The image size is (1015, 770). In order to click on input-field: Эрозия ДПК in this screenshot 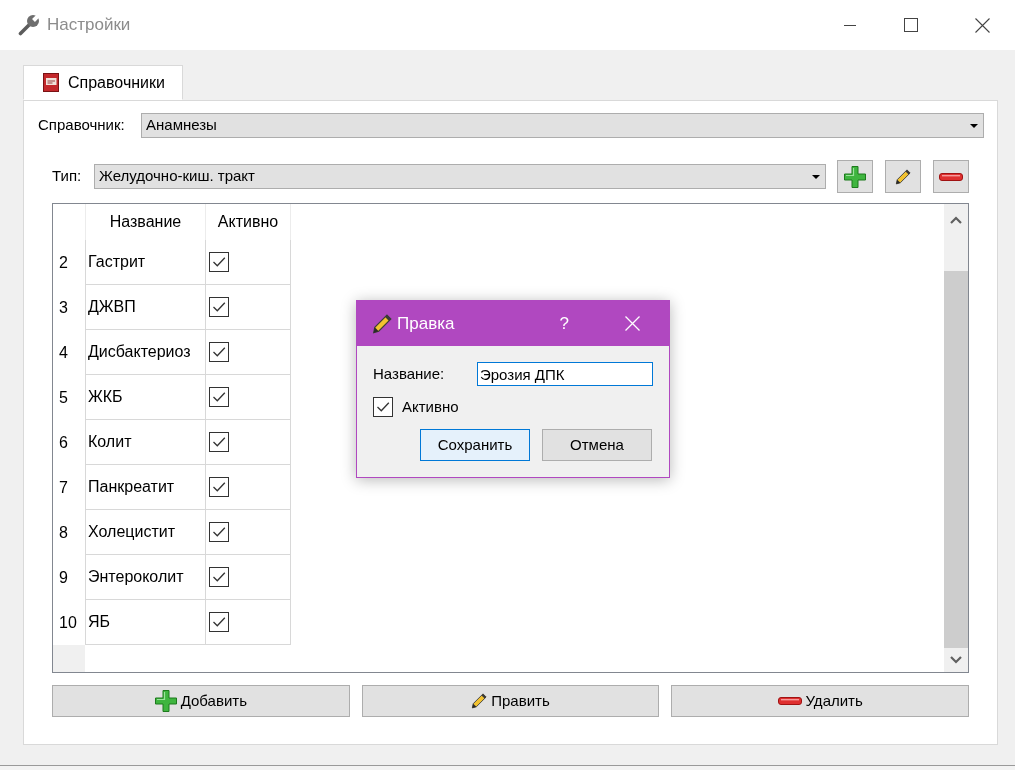, I will do `click(565, 374)`.